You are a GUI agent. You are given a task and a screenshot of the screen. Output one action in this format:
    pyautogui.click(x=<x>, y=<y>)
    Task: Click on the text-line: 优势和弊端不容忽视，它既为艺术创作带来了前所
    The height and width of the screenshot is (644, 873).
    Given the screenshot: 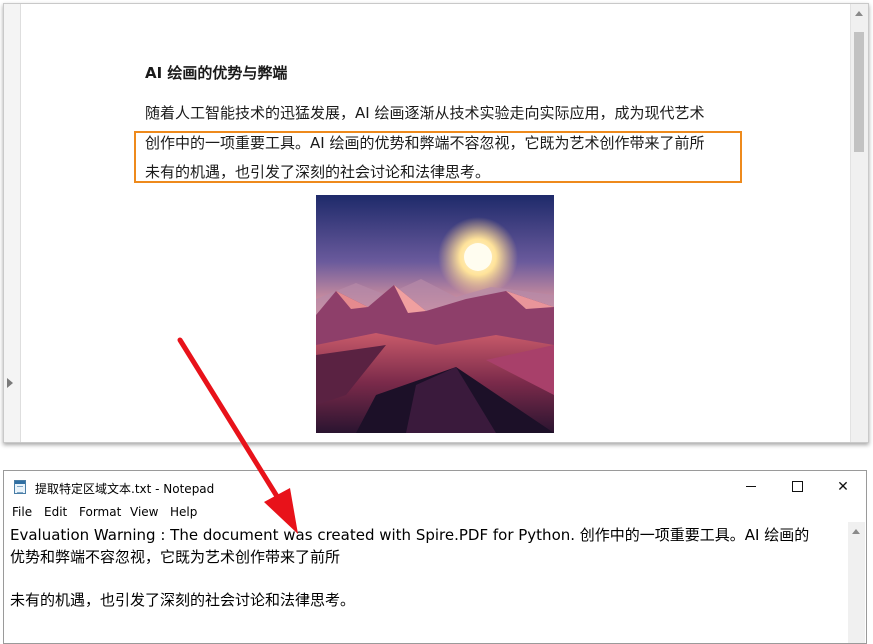 What is the action you would take?
    pyautogui.click(x=175, y=557)
    